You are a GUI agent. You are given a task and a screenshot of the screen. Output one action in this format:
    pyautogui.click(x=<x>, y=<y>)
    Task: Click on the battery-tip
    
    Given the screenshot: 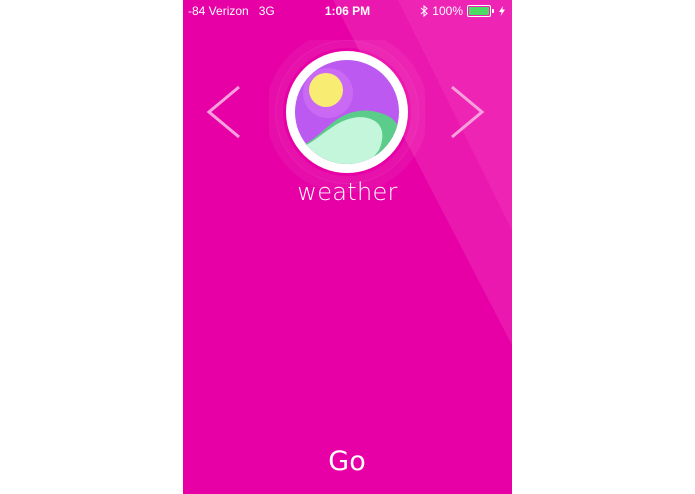 What is the action you would take?
    pyautogui.click(x=493, y=11)
    